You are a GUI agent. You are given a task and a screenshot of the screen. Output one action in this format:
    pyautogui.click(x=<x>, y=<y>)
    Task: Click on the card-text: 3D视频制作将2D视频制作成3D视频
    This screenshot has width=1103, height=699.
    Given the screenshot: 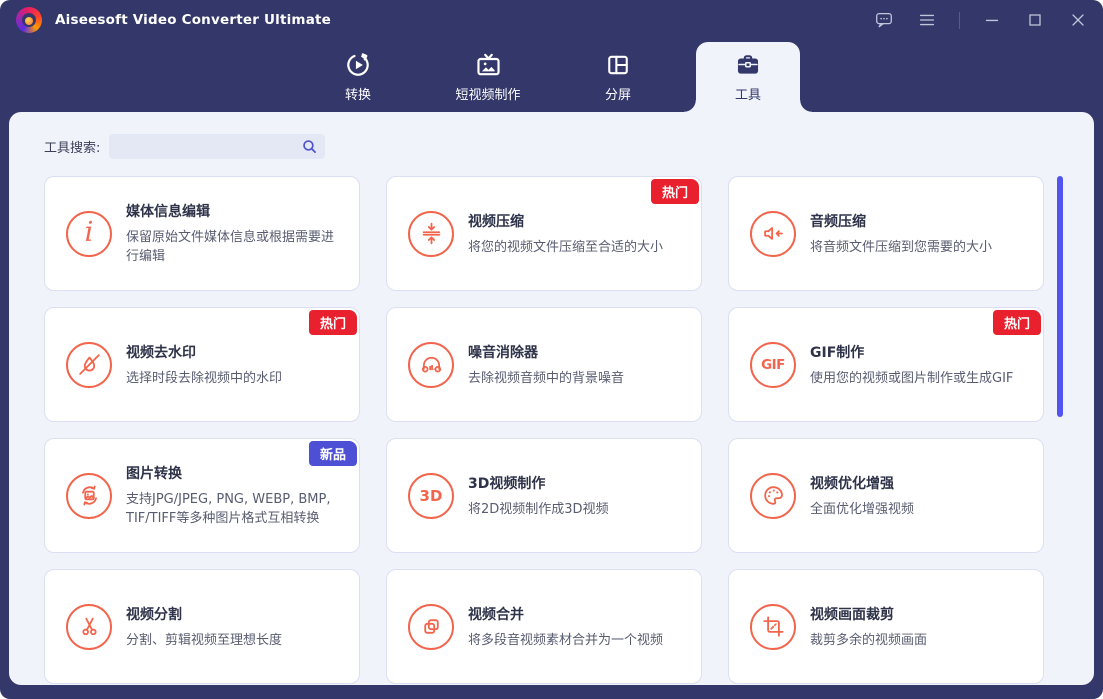 What is the action you would take?
    pyautogui.click(x=538, y=496)
    